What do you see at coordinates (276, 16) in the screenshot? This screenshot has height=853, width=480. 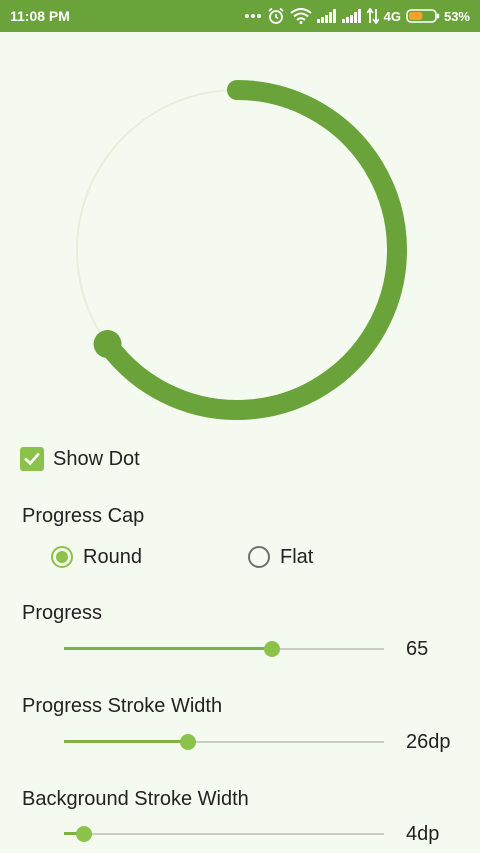 I see `alarm-icon` at bounding box center [276, 16].